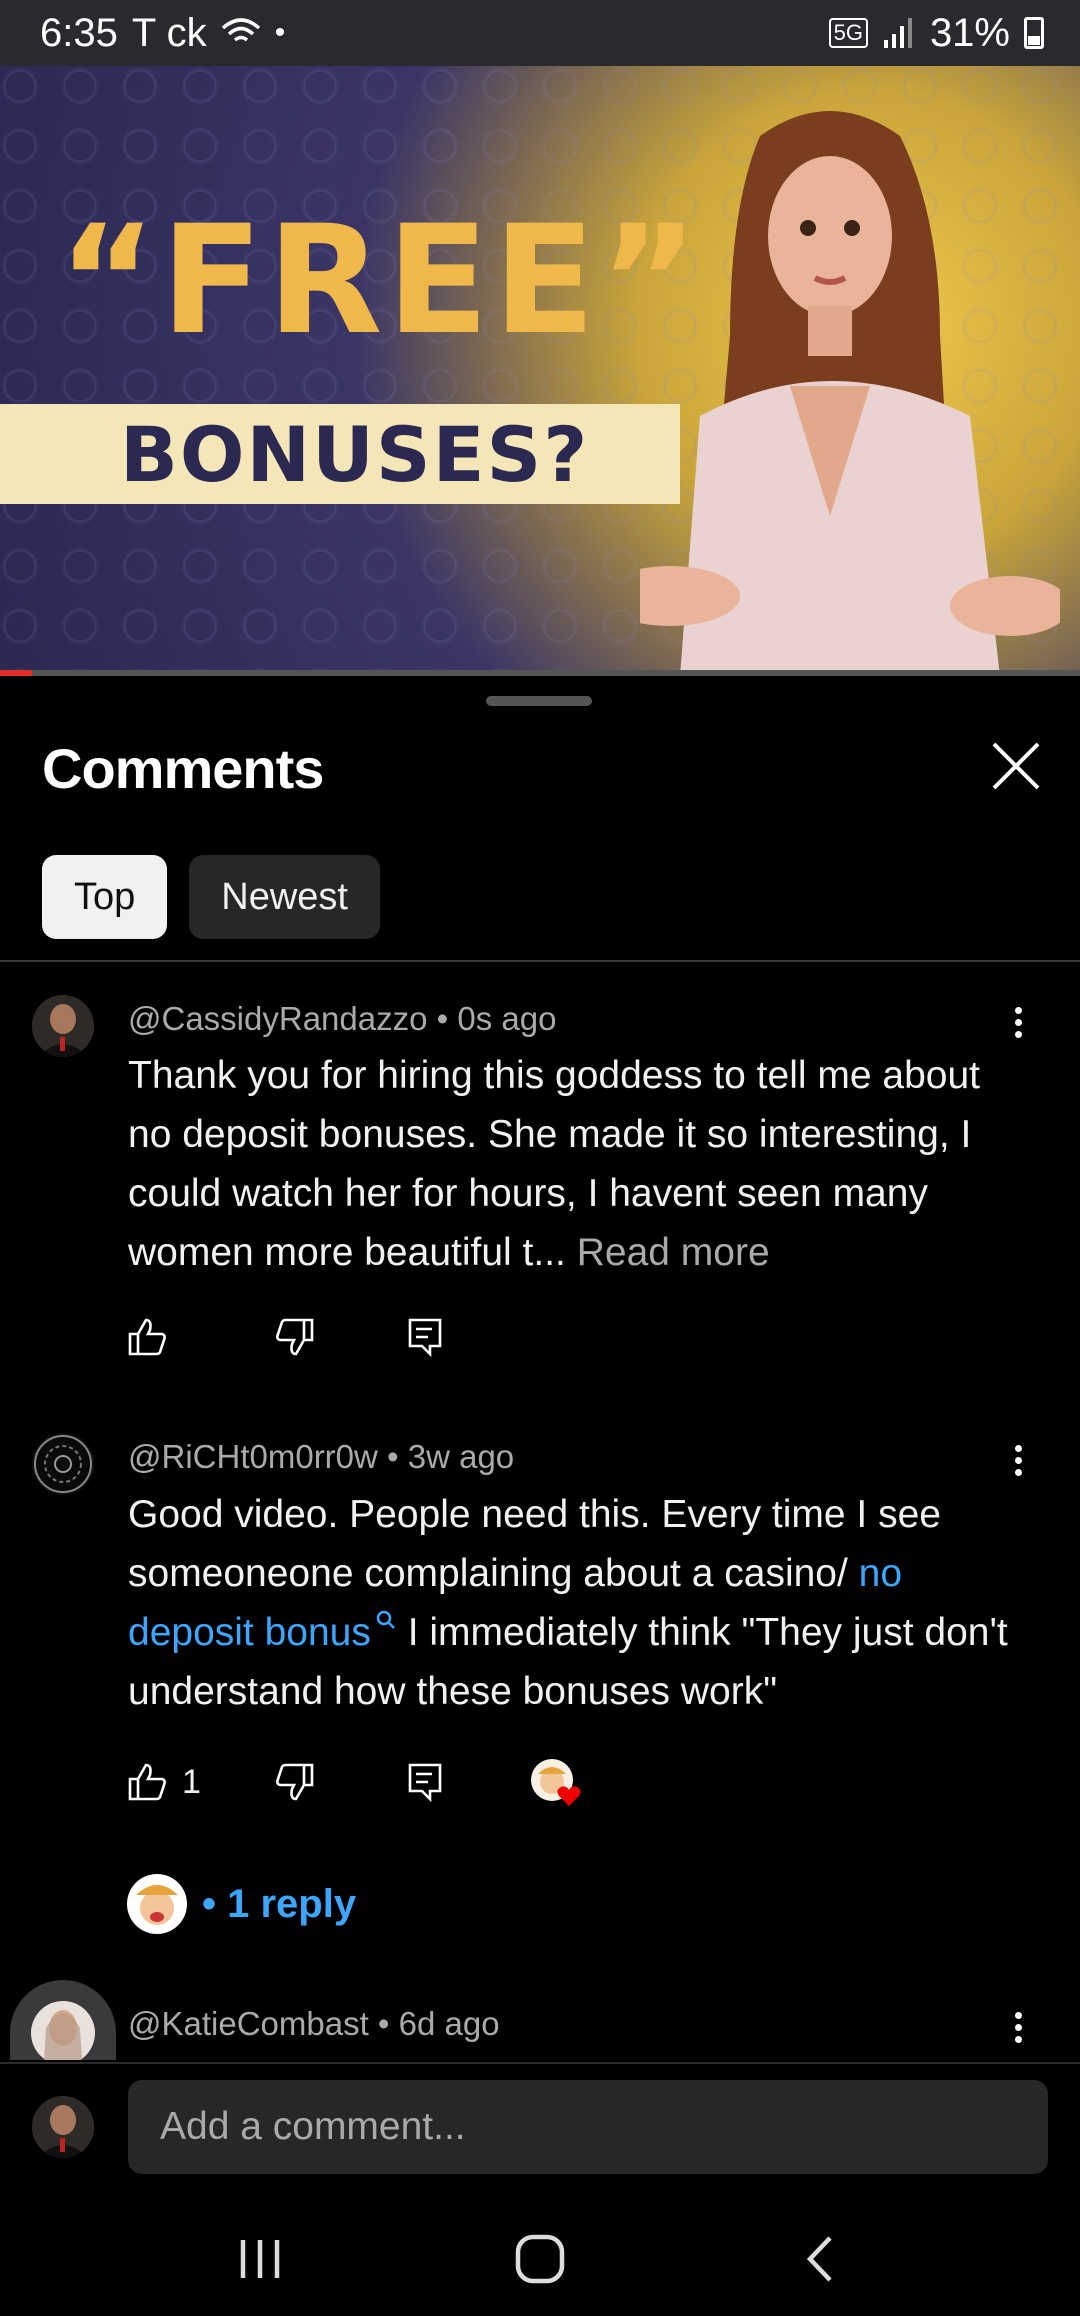 Image resolution: width=1080 pixels, height=2316 pixels. Describe the element at coordinates (449, 2023) in the screenshot. I see `comment-time: 6d ago` at that location.